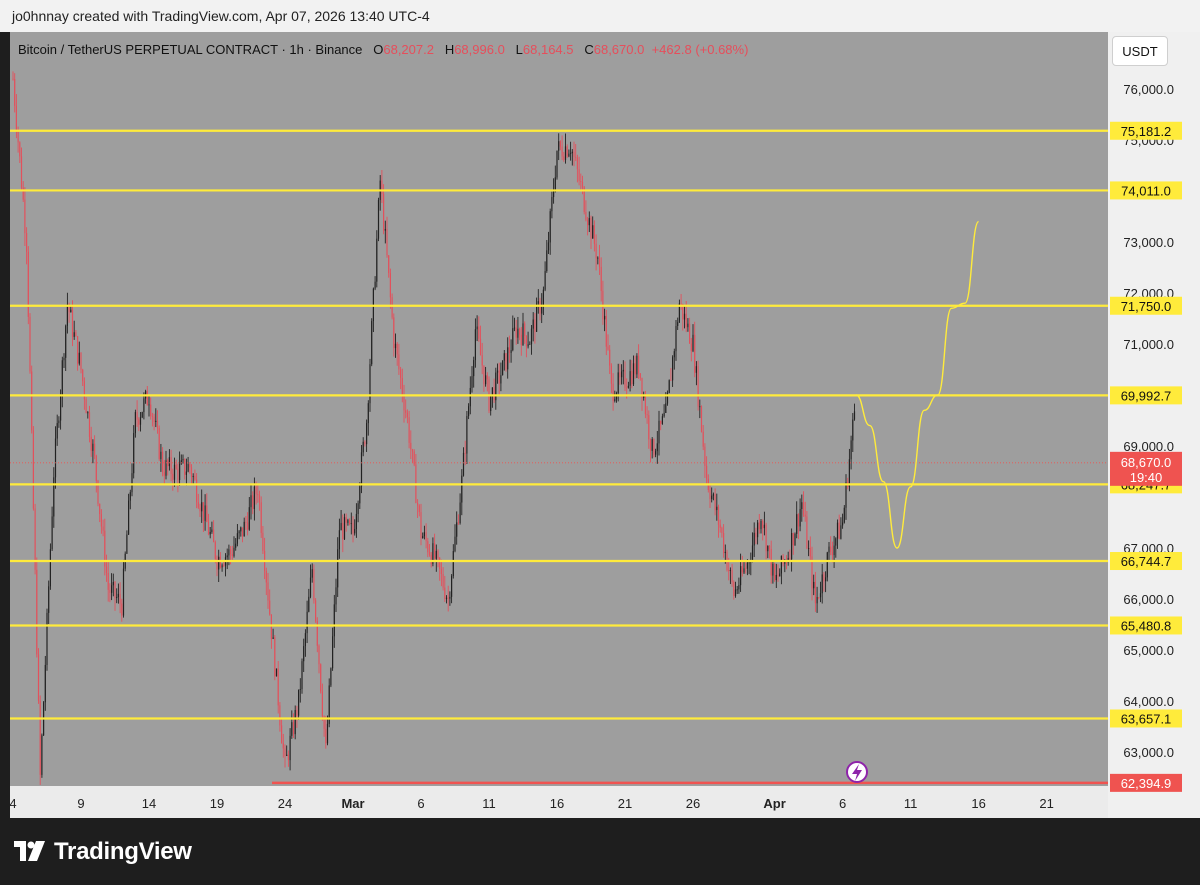  Describe the element at coordinates (479, 49) in the screenshot. I see `high-value: 68,996.0` at that location.